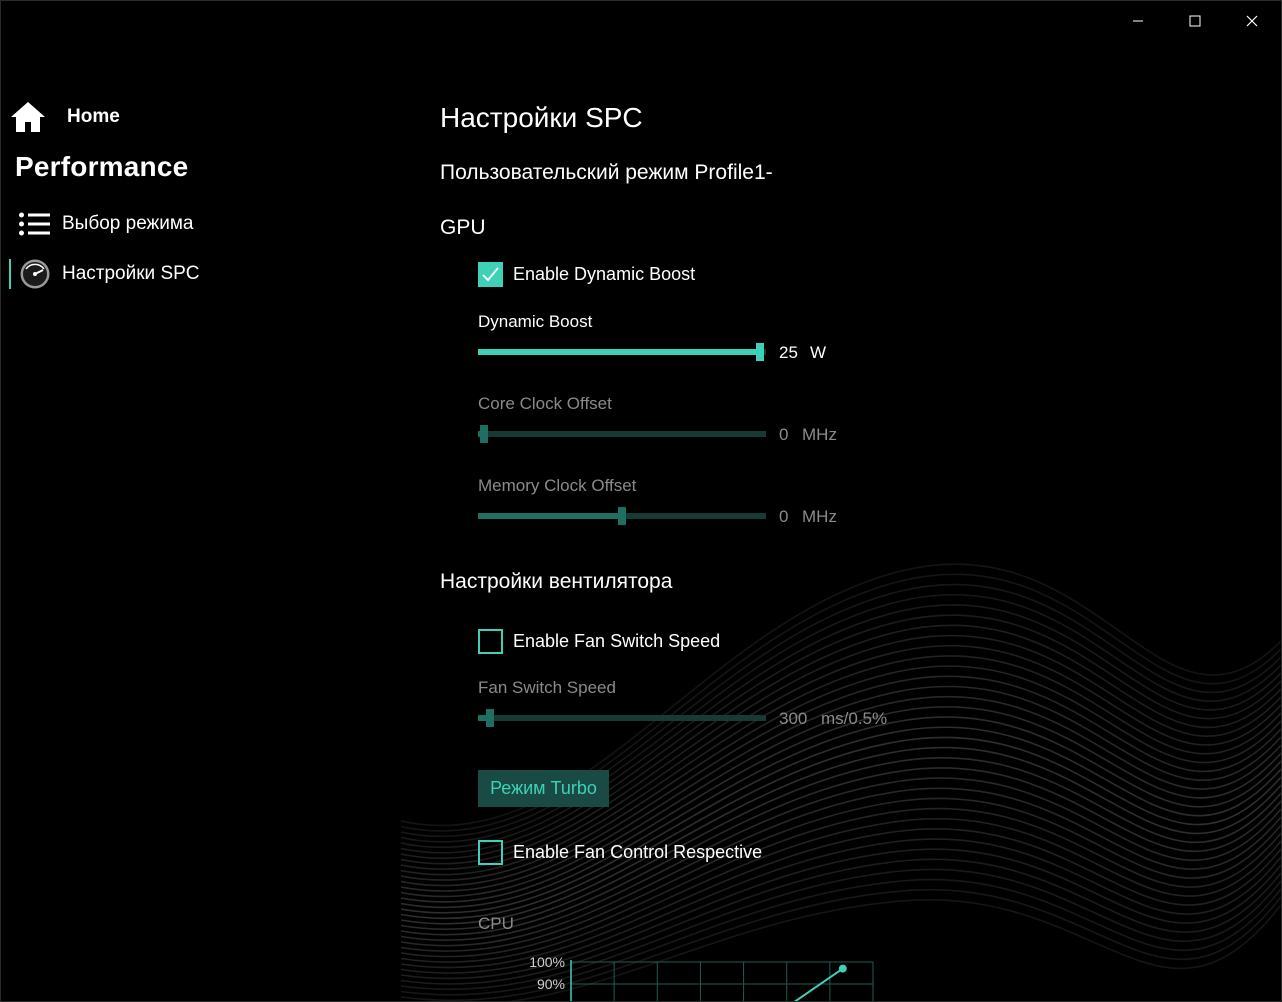 The image size is (1282, 1002). I want to click on memory-clock-slider, so click(623, 516).